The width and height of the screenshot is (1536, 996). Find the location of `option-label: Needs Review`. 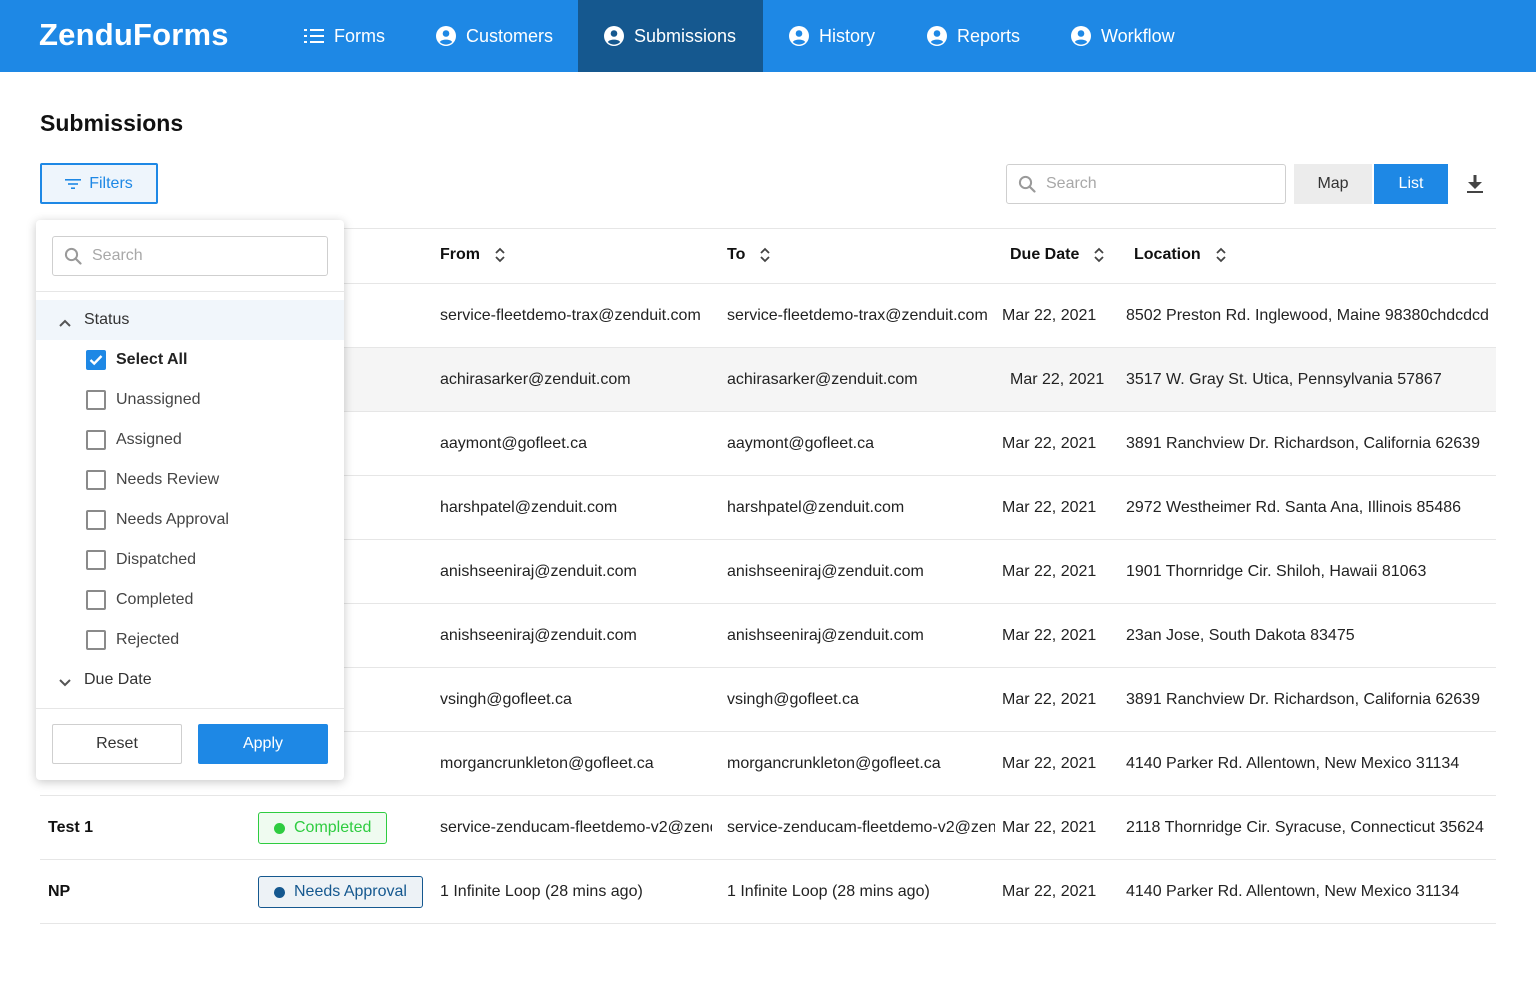

option-label: Needs Review is located at coordinates (168, 479).